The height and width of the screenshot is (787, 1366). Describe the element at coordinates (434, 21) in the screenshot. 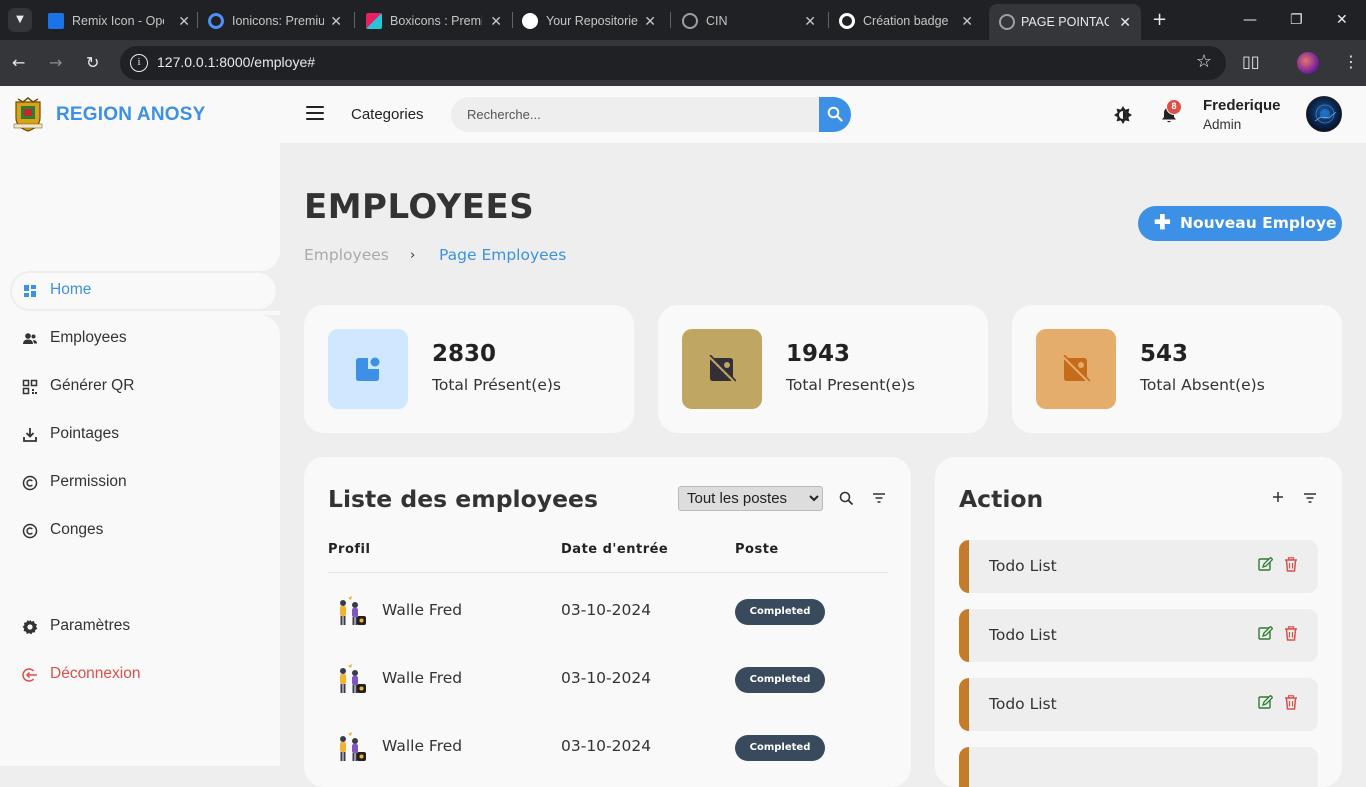

I see `browser-tab: Boxicons : Premium ✕` at that location.